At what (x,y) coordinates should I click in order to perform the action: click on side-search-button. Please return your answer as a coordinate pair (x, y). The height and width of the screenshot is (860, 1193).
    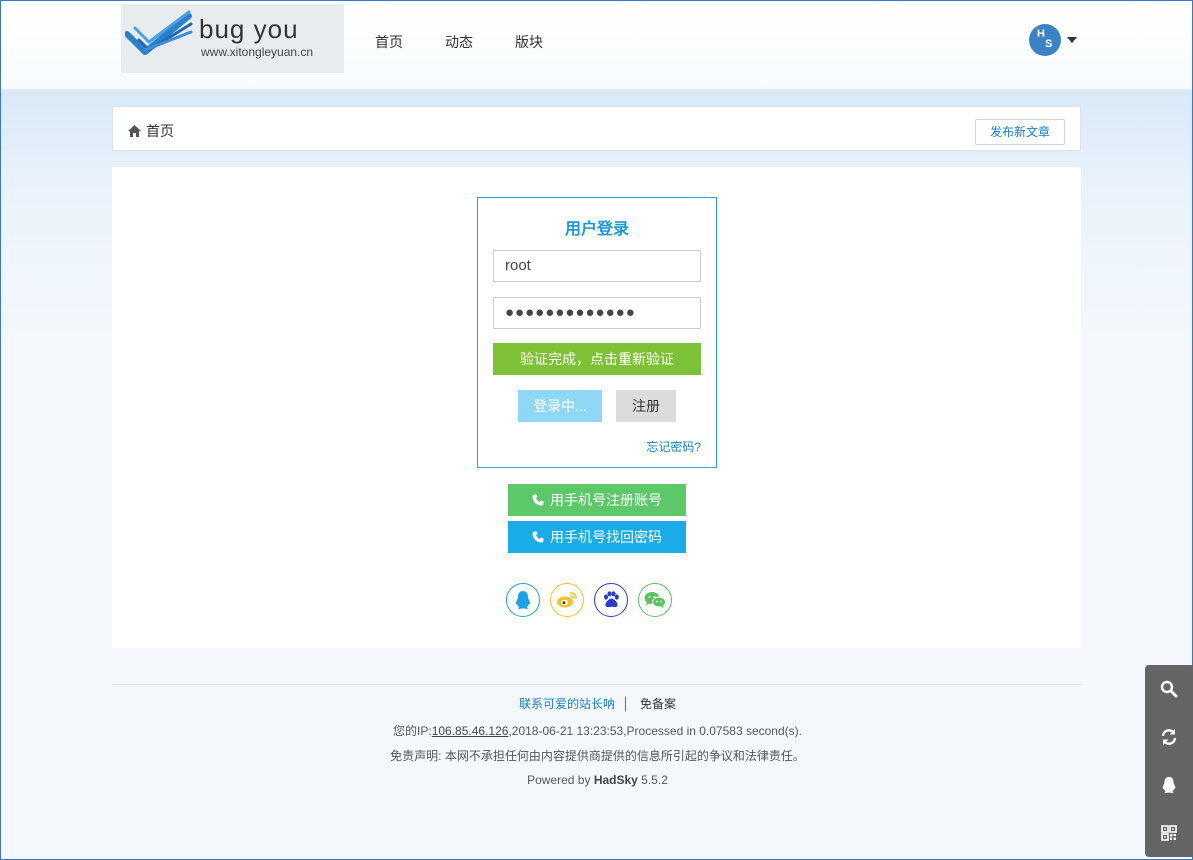
    Looking at the image, I should click on (1169, 689).